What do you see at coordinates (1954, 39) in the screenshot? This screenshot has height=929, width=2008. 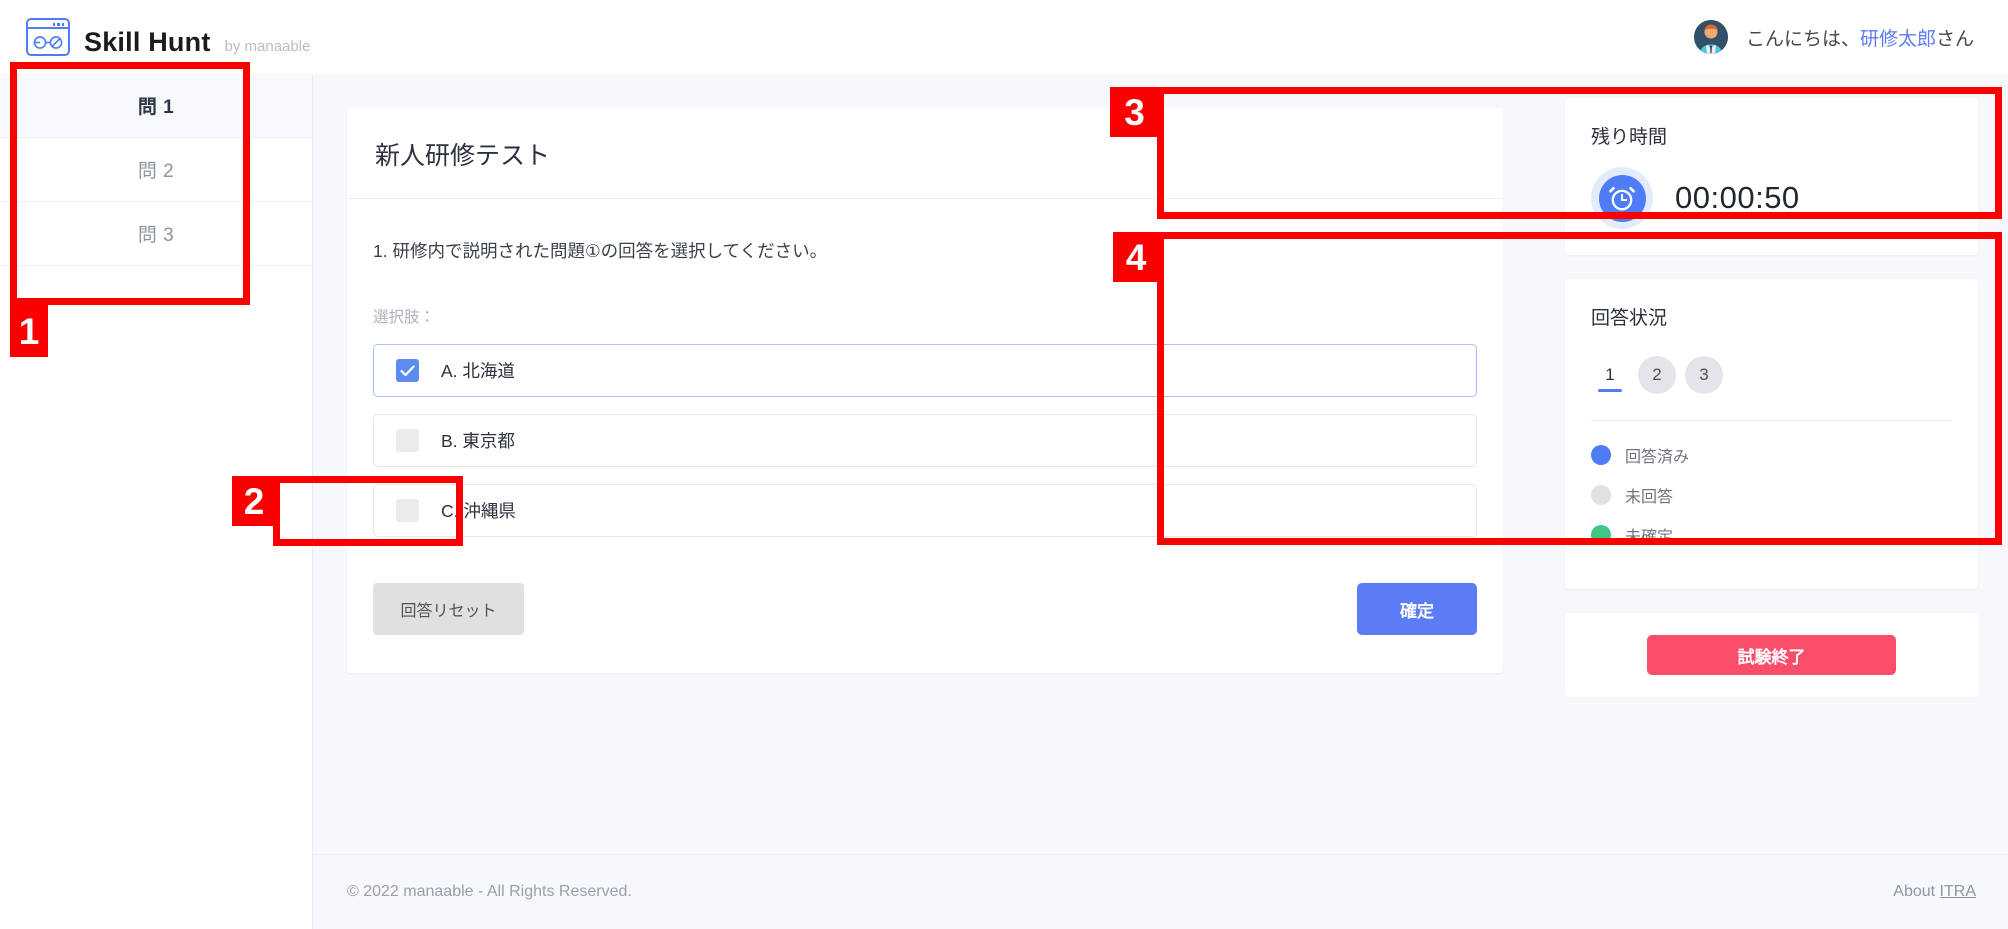 I see `greeting-suffix: さん` at bounding box center [1954, 39].